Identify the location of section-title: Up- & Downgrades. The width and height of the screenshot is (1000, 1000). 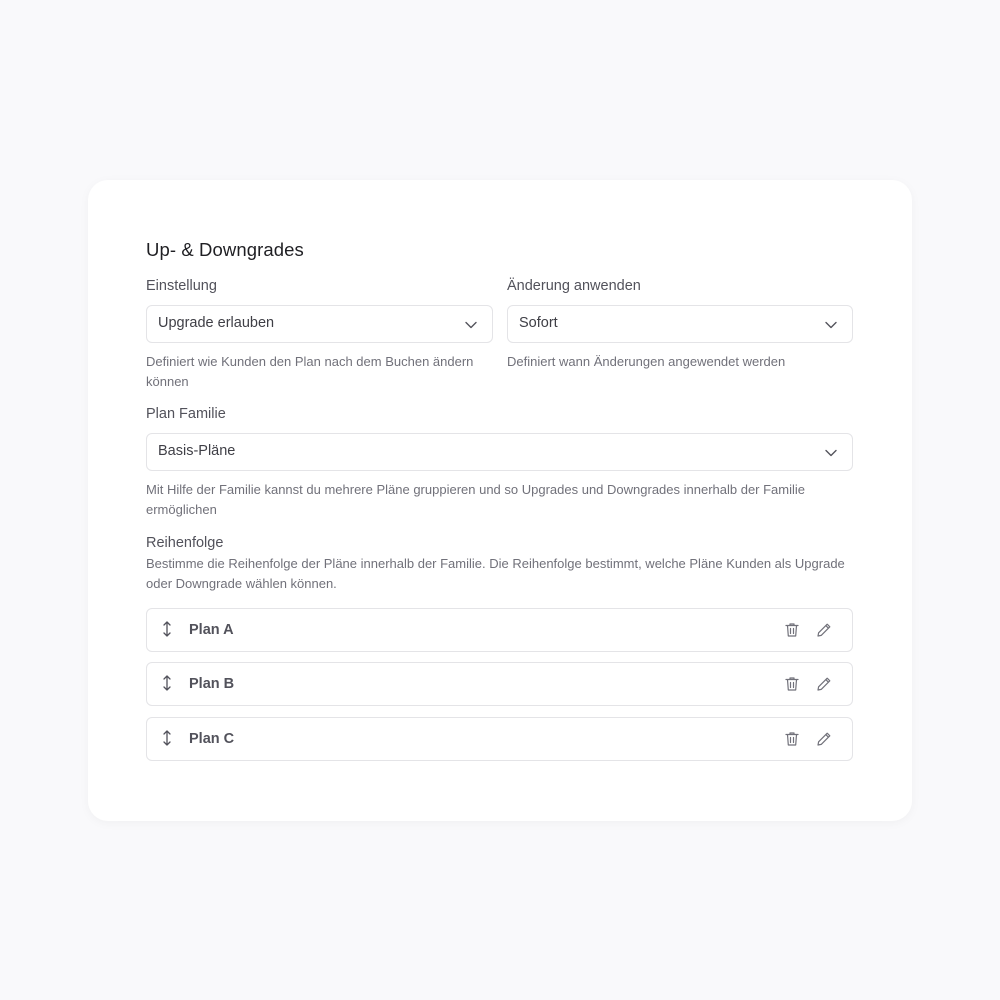
(225, 249).